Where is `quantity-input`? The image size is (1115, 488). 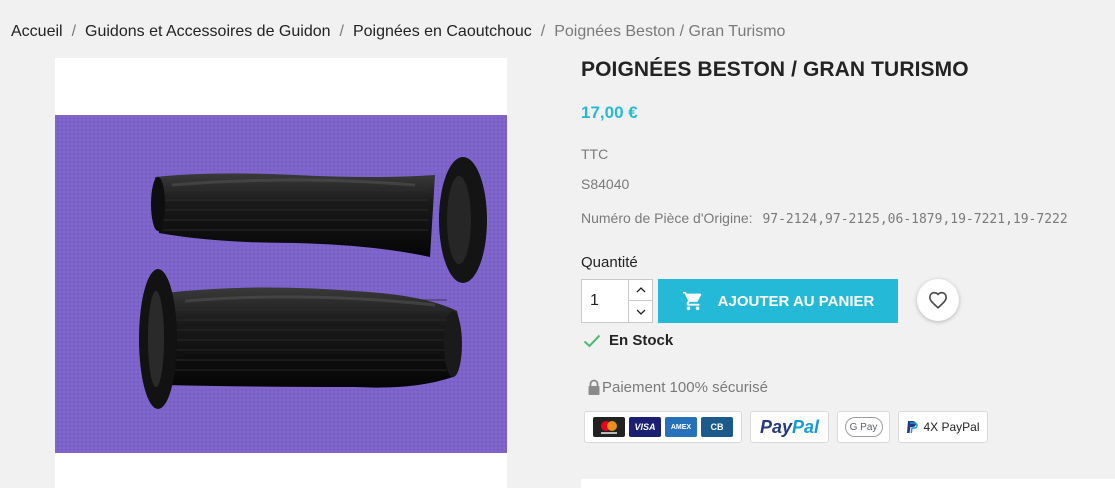
quantity-input is located at coordinates (605, 301).